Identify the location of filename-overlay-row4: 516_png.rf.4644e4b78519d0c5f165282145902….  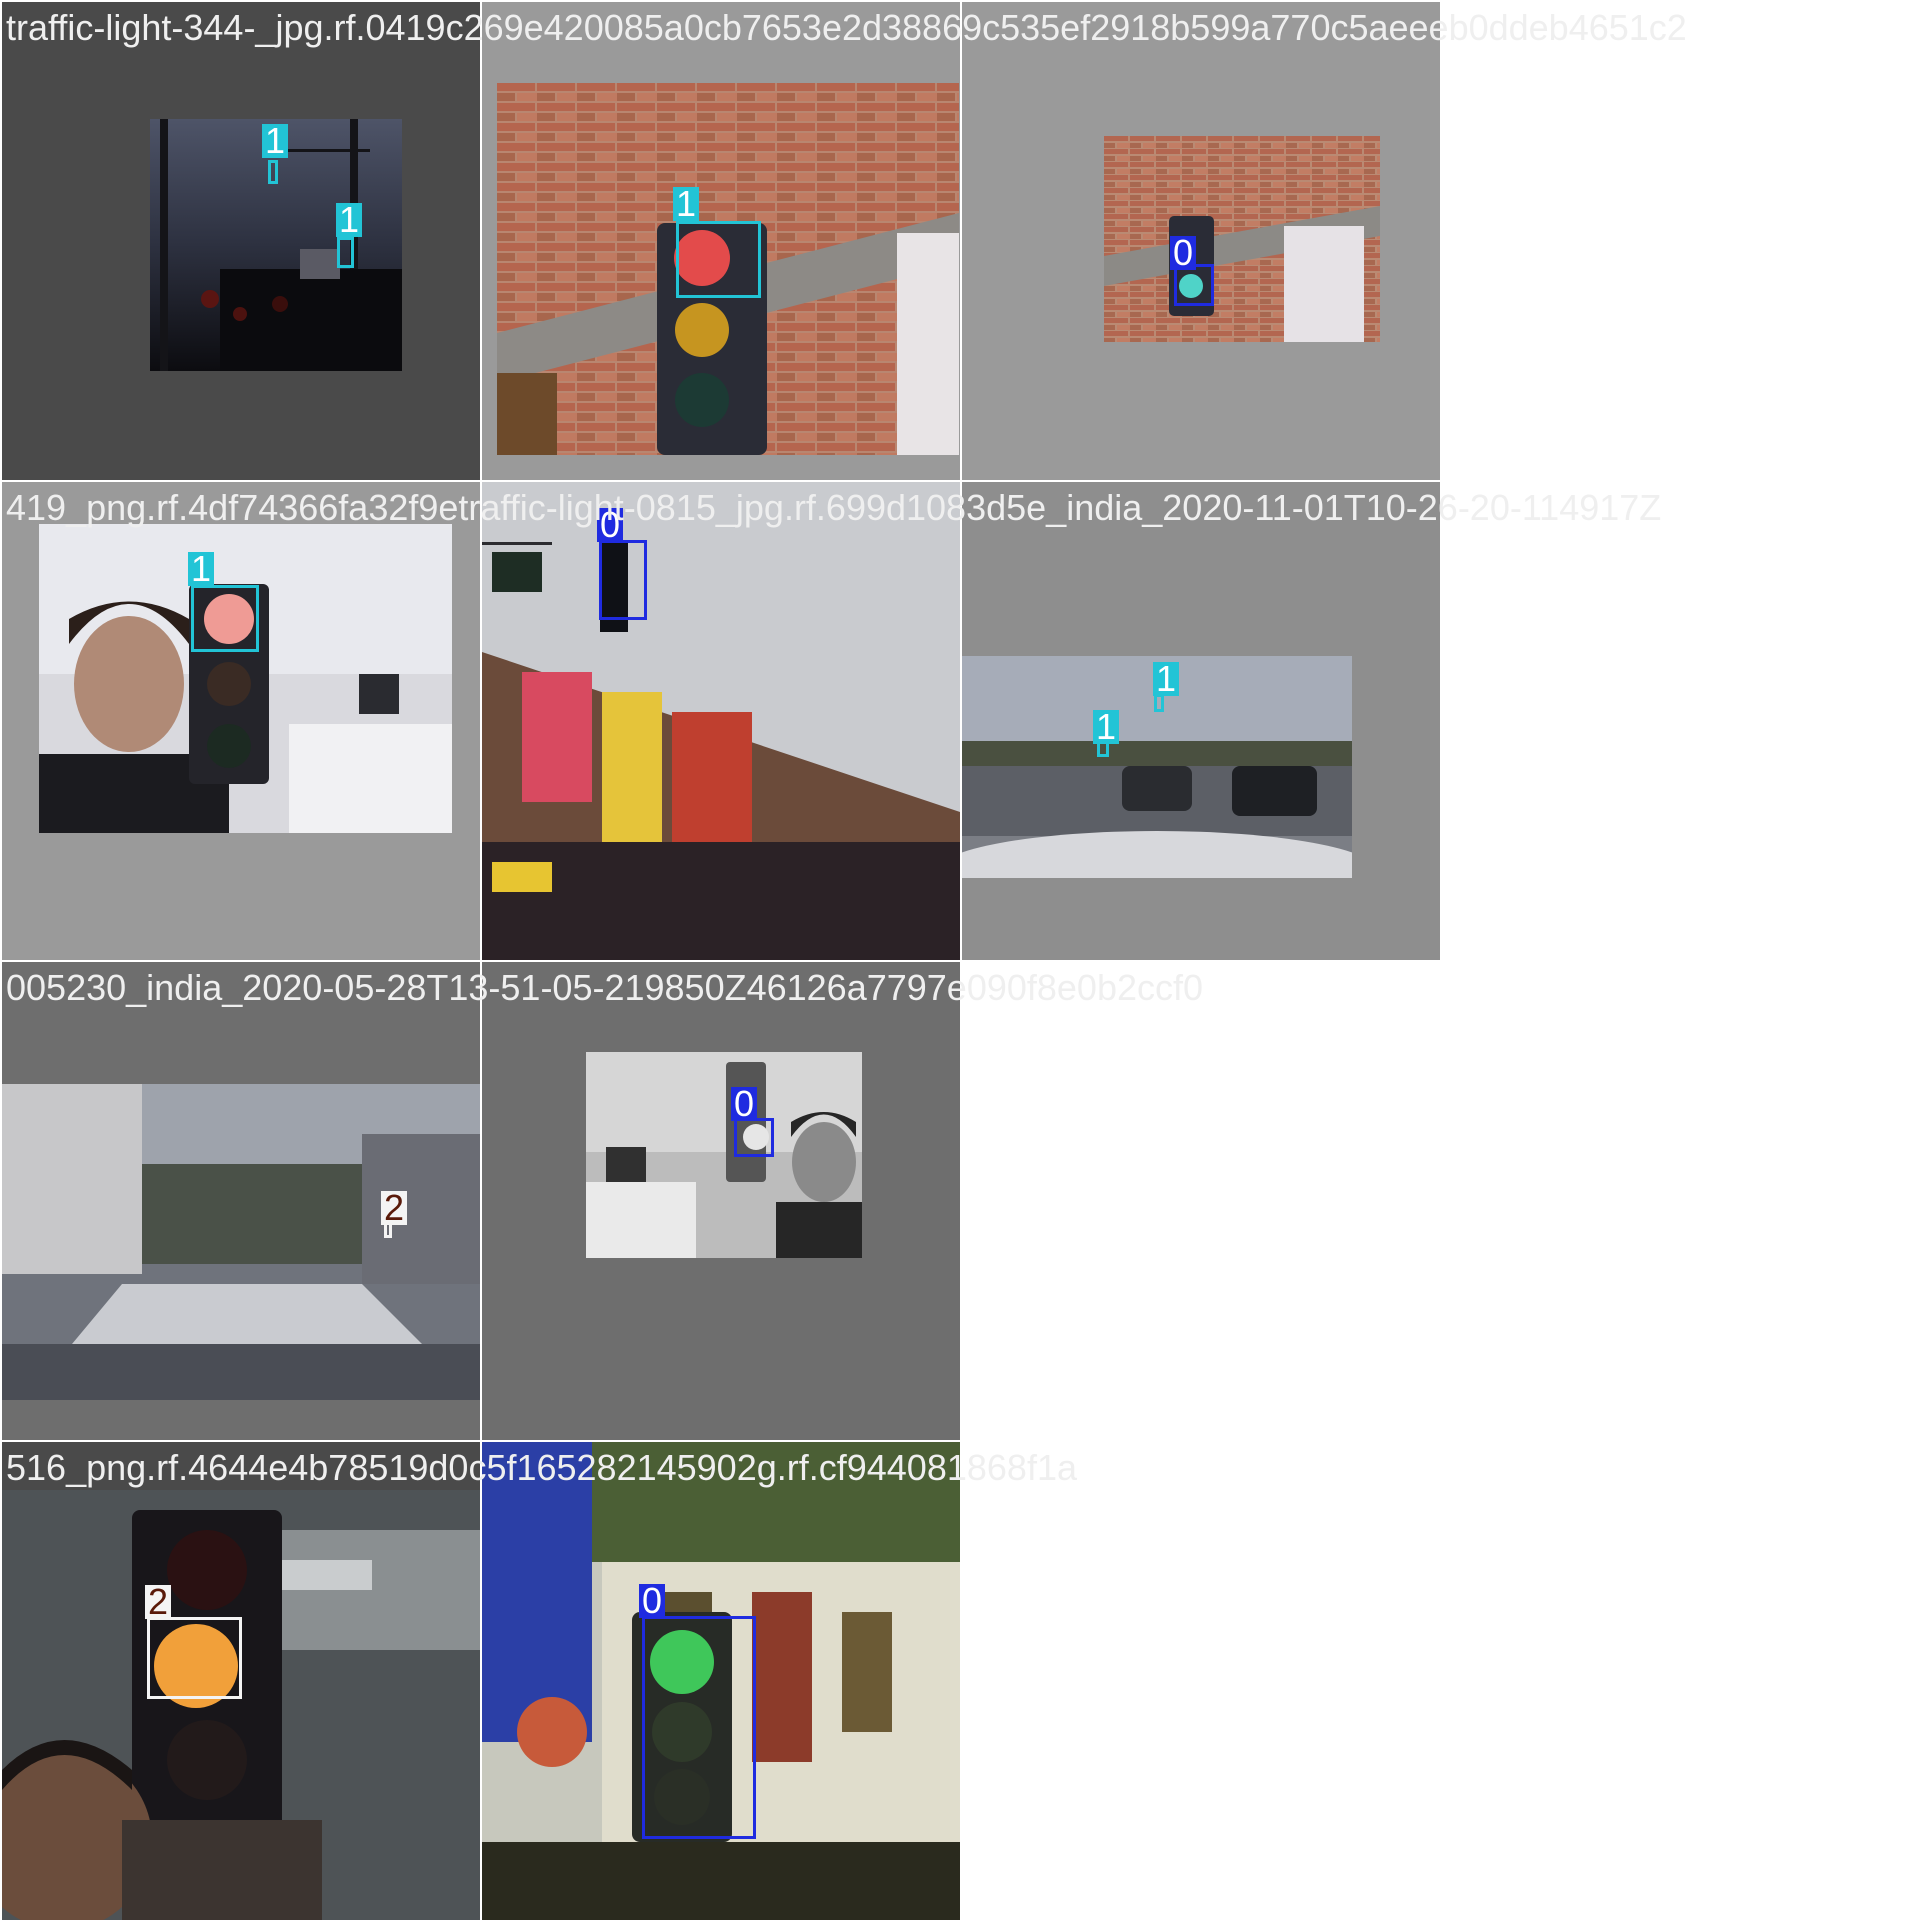
(541, 1467).